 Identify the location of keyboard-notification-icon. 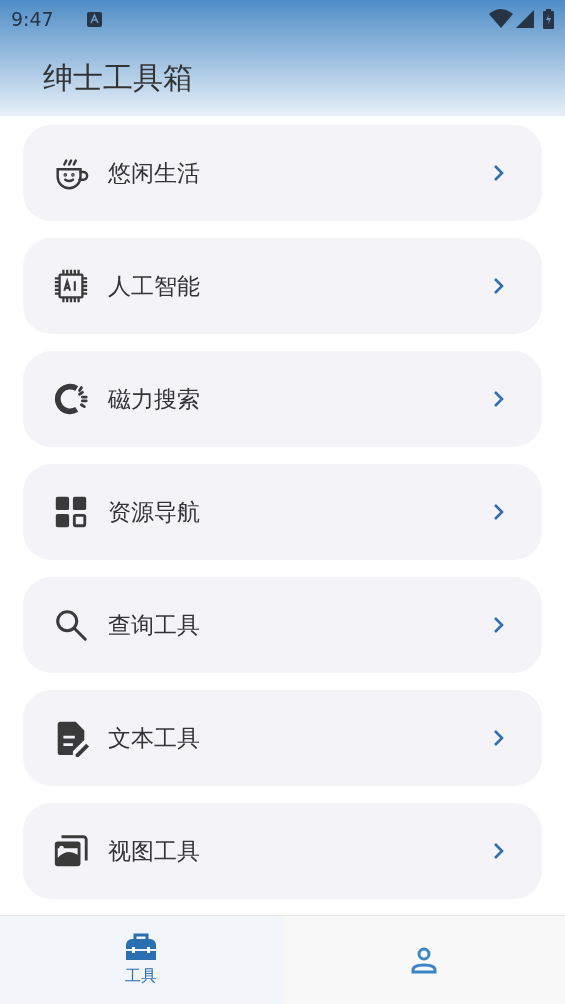
(94, 19).